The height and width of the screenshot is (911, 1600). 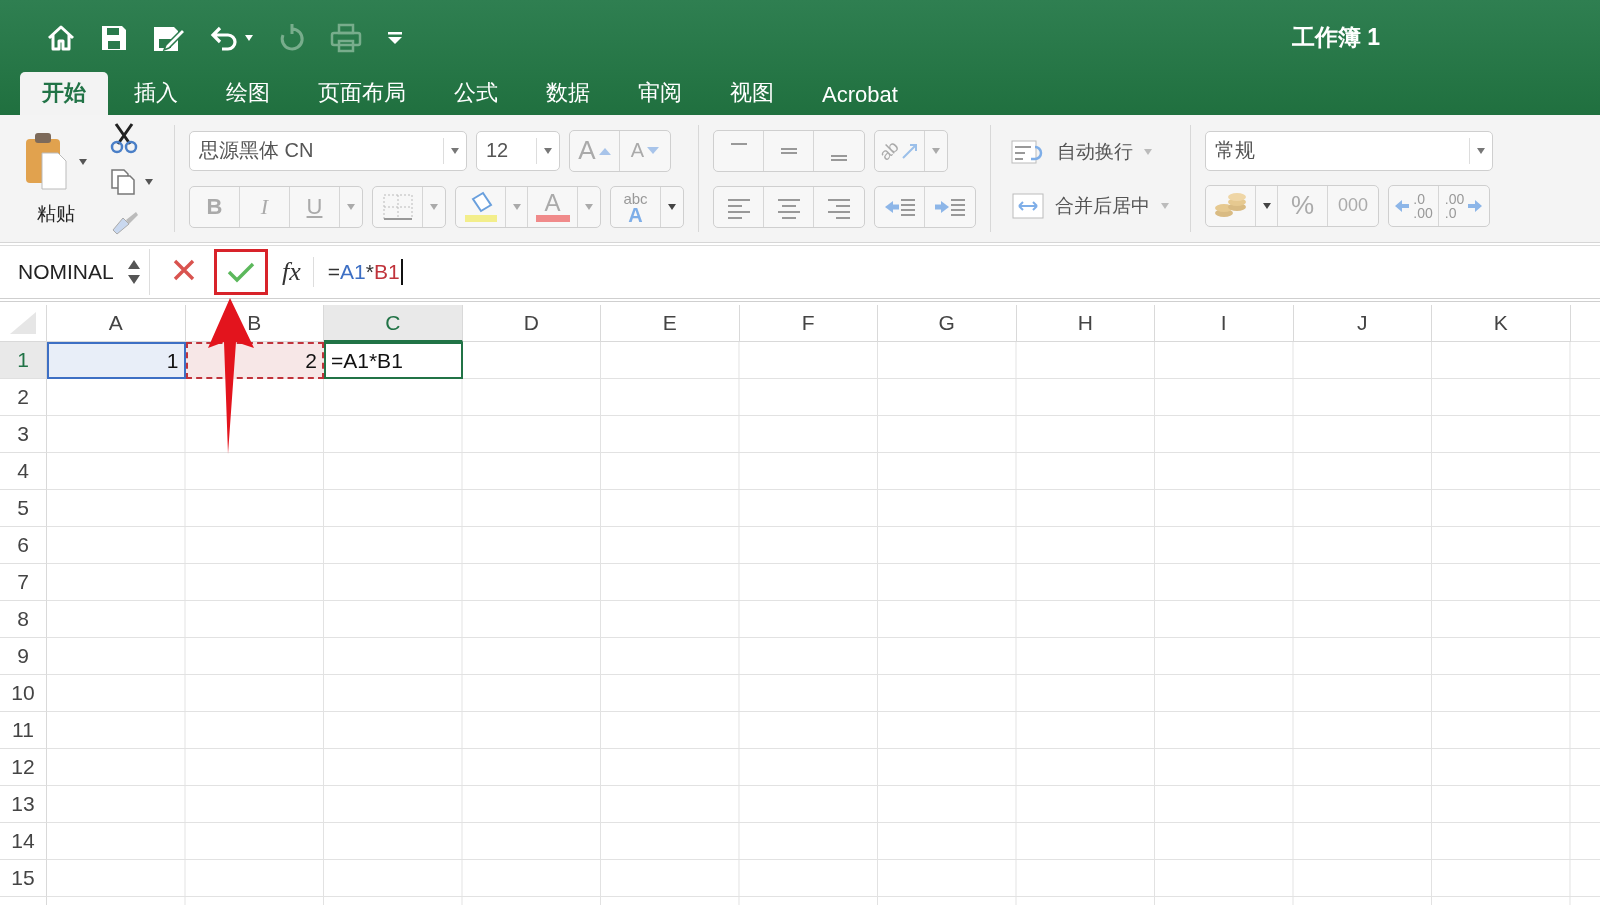 What do you see at coordinates (328, 150) in the screenshot?
I see `font-name-field: 思源黑体 CN` at bounding box center [328, 150].